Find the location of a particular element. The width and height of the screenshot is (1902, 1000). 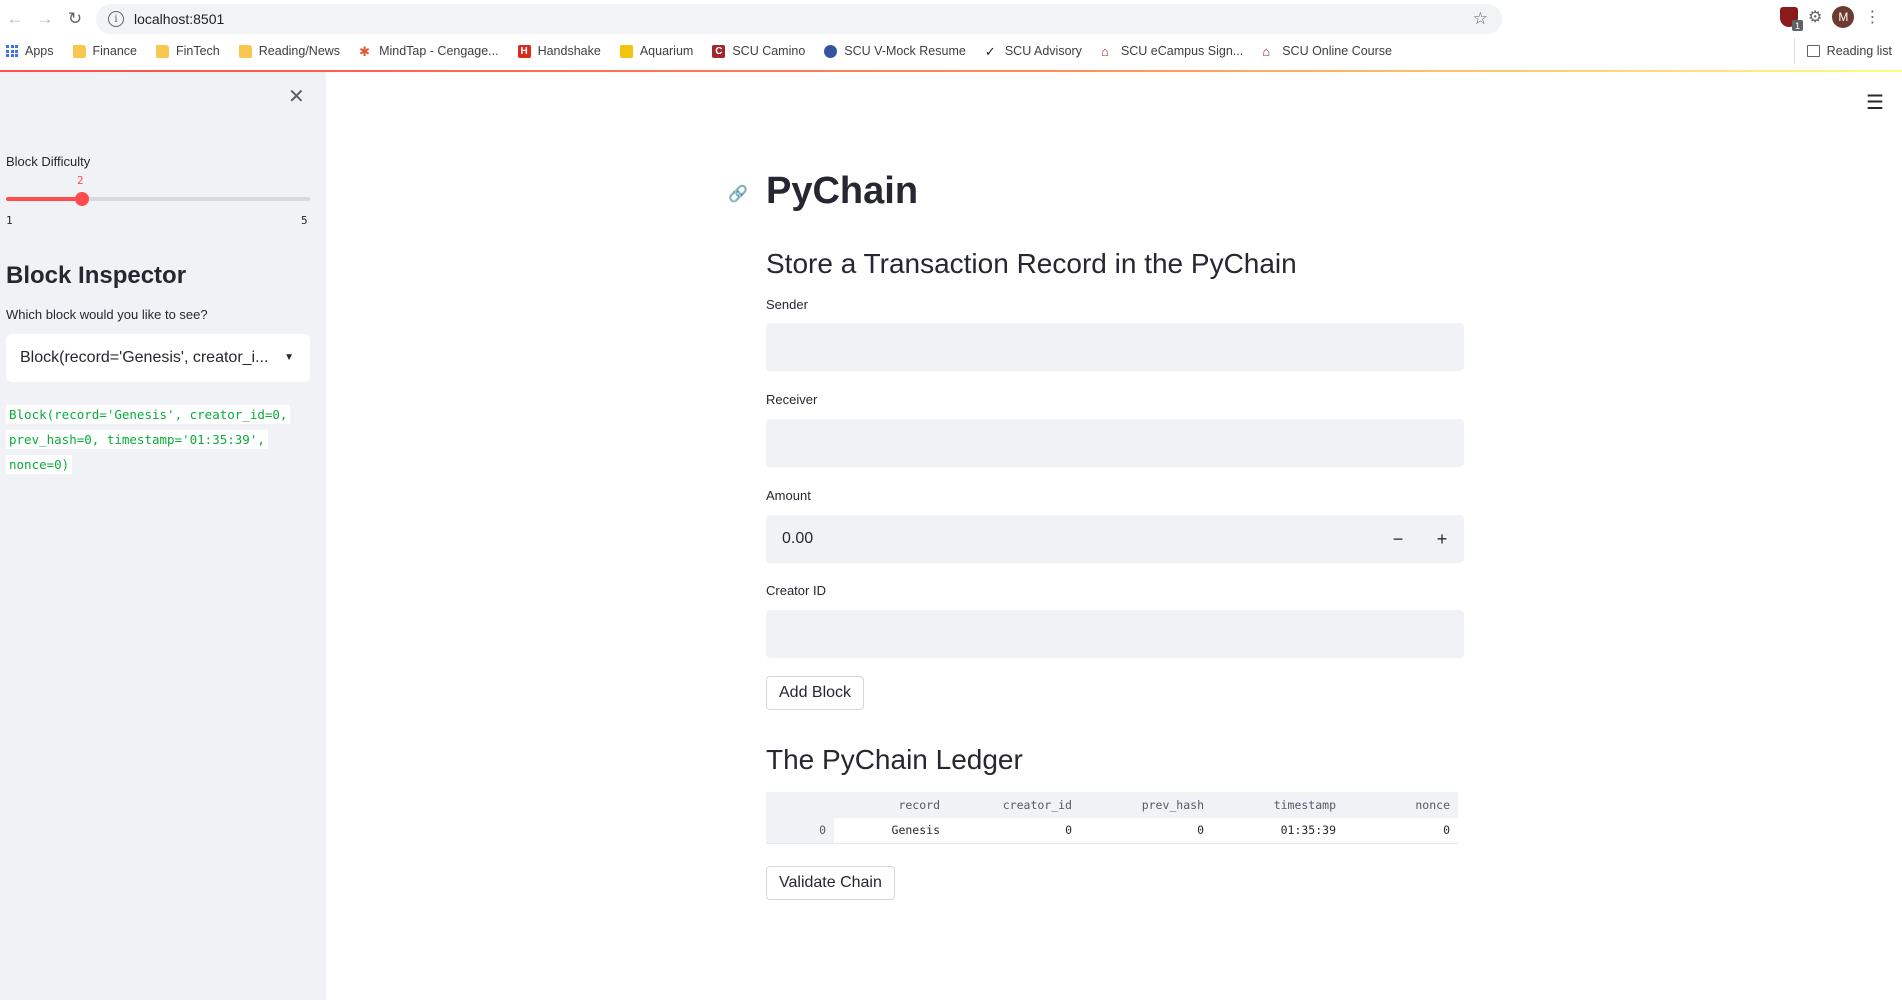

bookmark-star-icon: ☆ is located at coordinates (1480, 19).